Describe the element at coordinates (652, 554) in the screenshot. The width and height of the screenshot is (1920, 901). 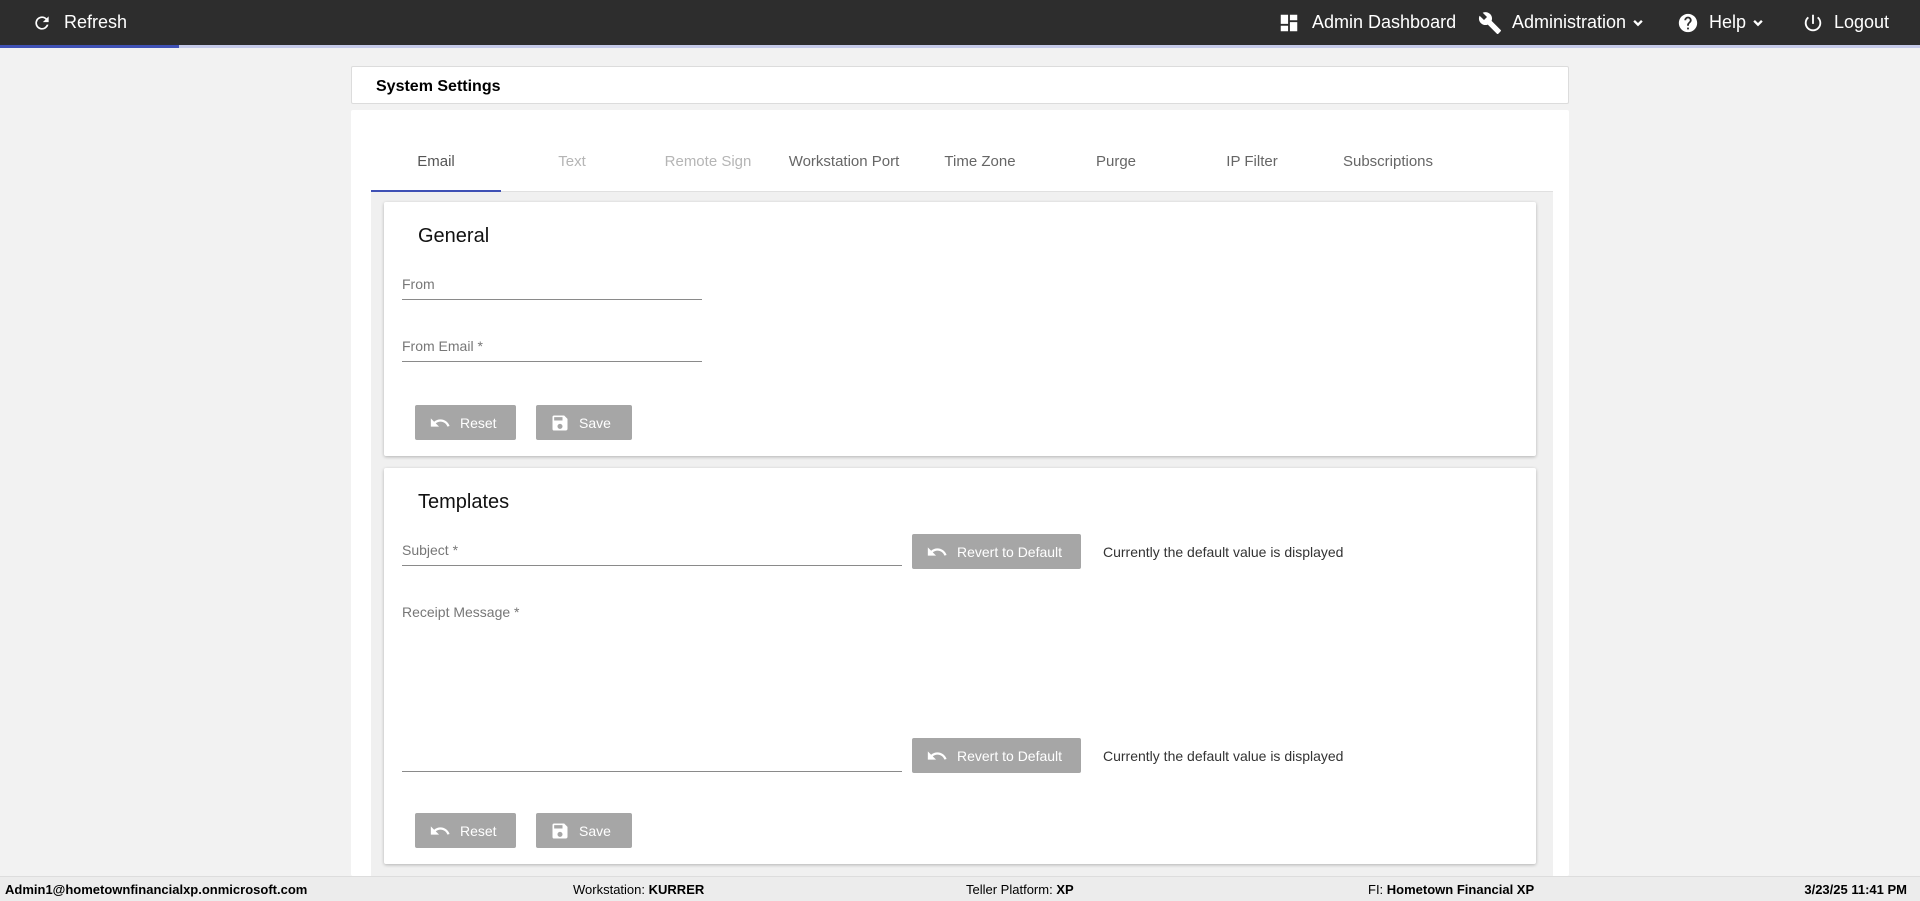
I see `subject-field: Subject *` at that location.